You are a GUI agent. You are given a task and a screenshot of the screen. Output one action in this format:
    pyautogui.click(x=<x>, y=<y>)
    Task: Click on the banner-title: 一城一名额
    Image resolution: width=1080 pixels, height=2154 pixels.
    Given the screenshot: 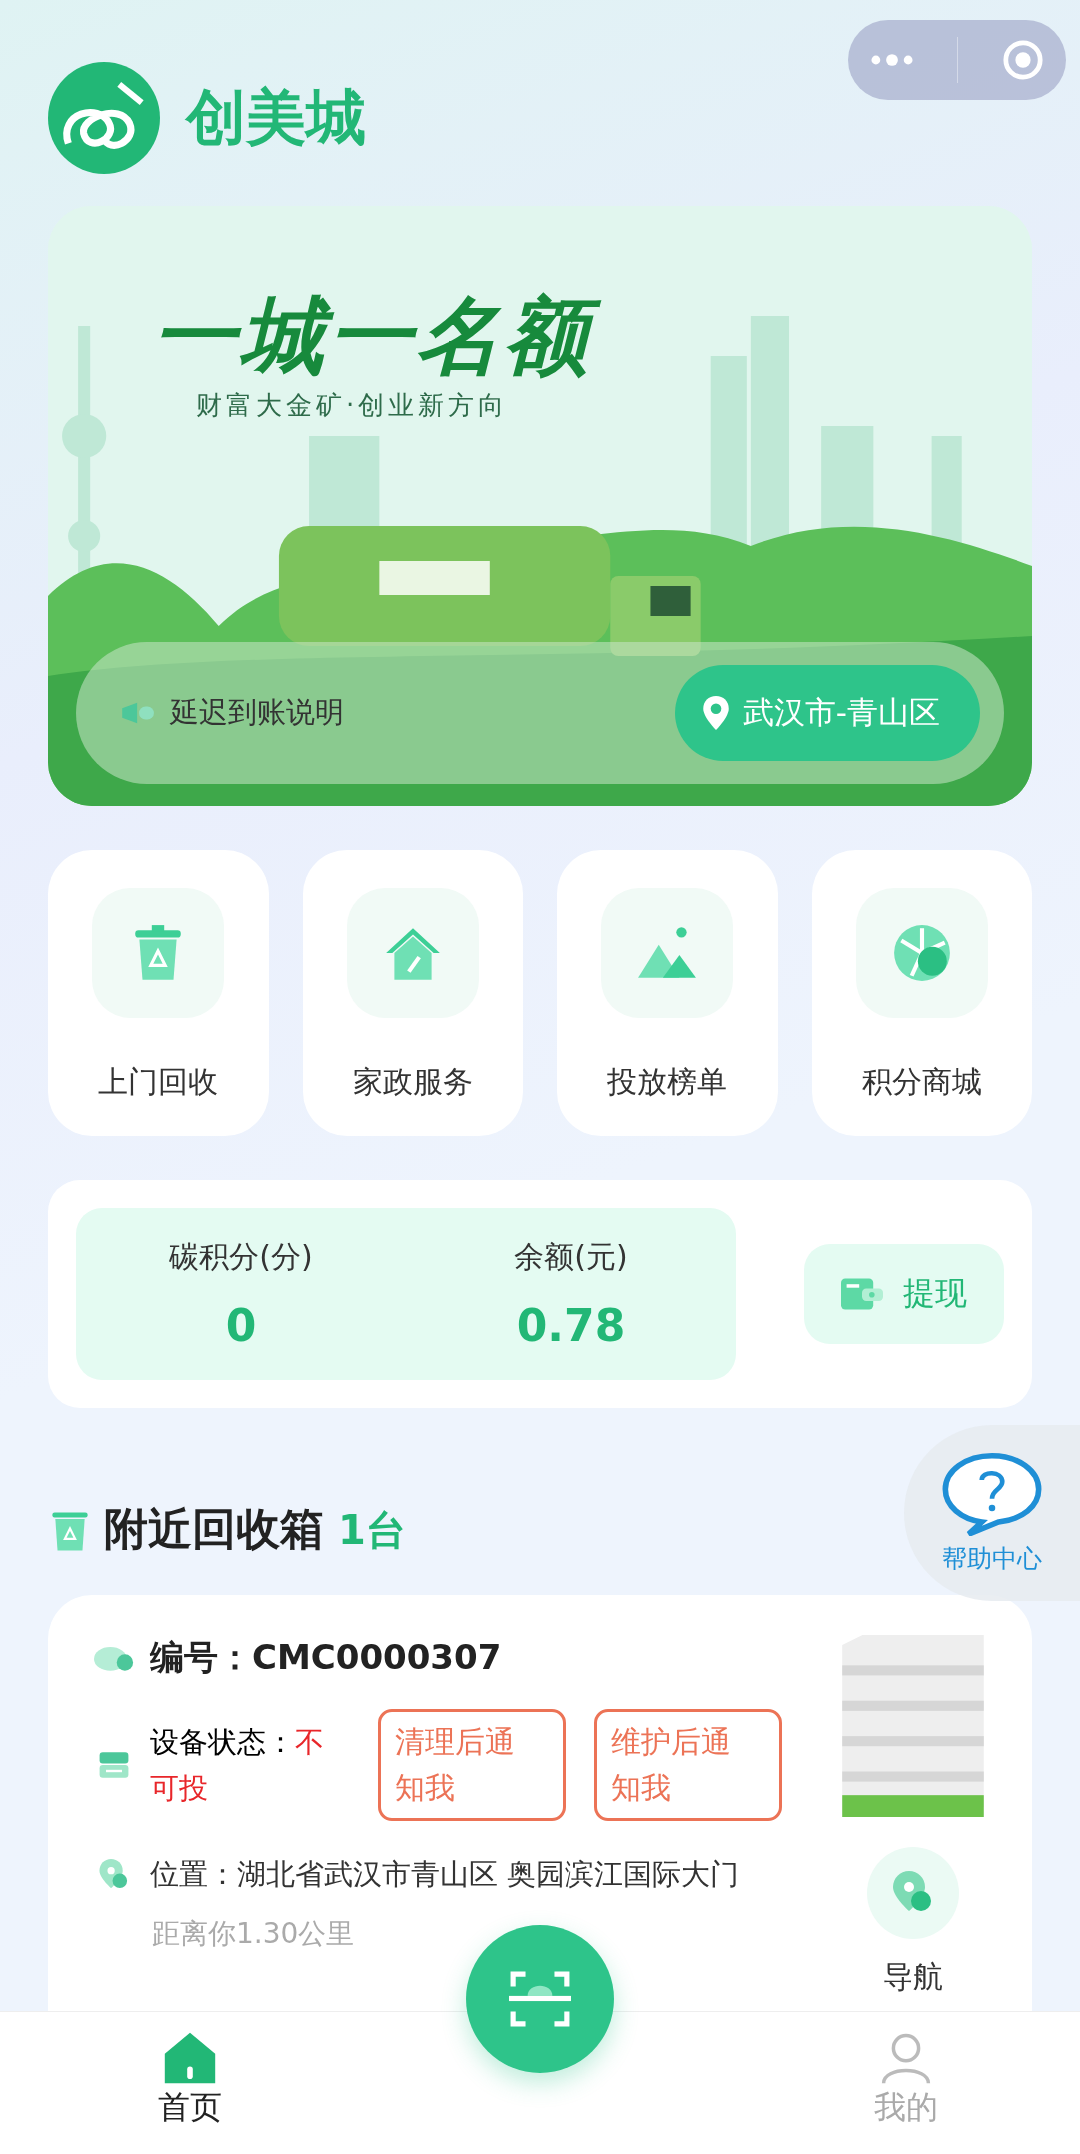 What is the action you would take?
    pyautogui.click(x=378, y=336)
    